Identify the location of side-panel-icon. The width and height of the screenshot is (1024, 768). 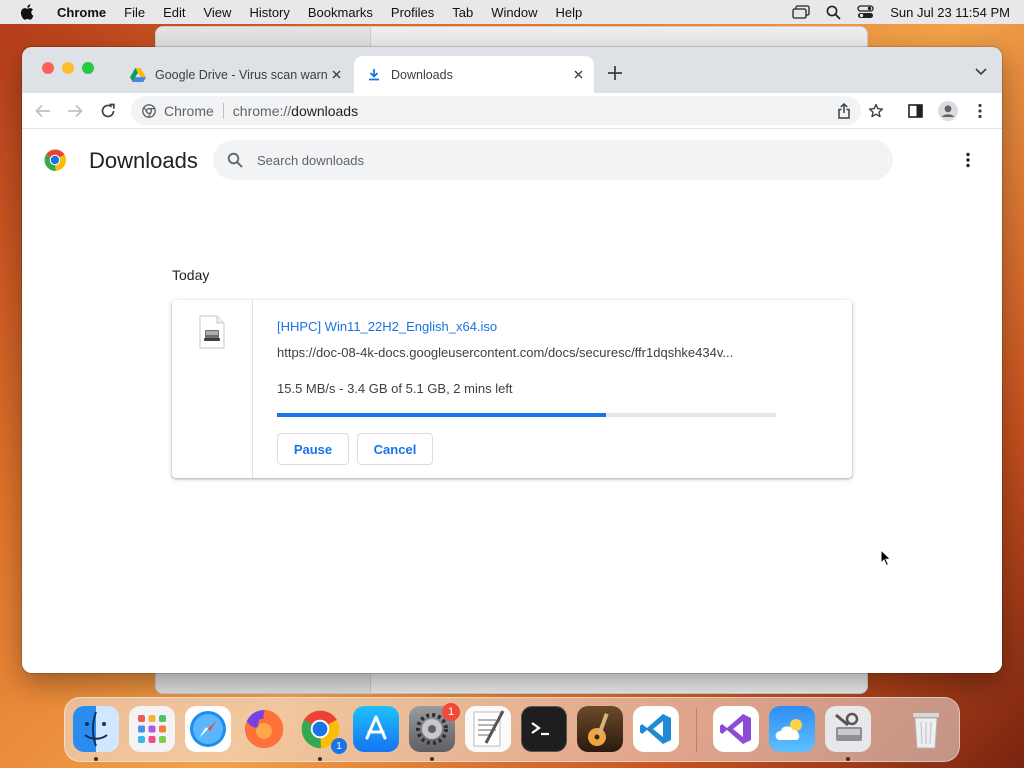
(915, 111).